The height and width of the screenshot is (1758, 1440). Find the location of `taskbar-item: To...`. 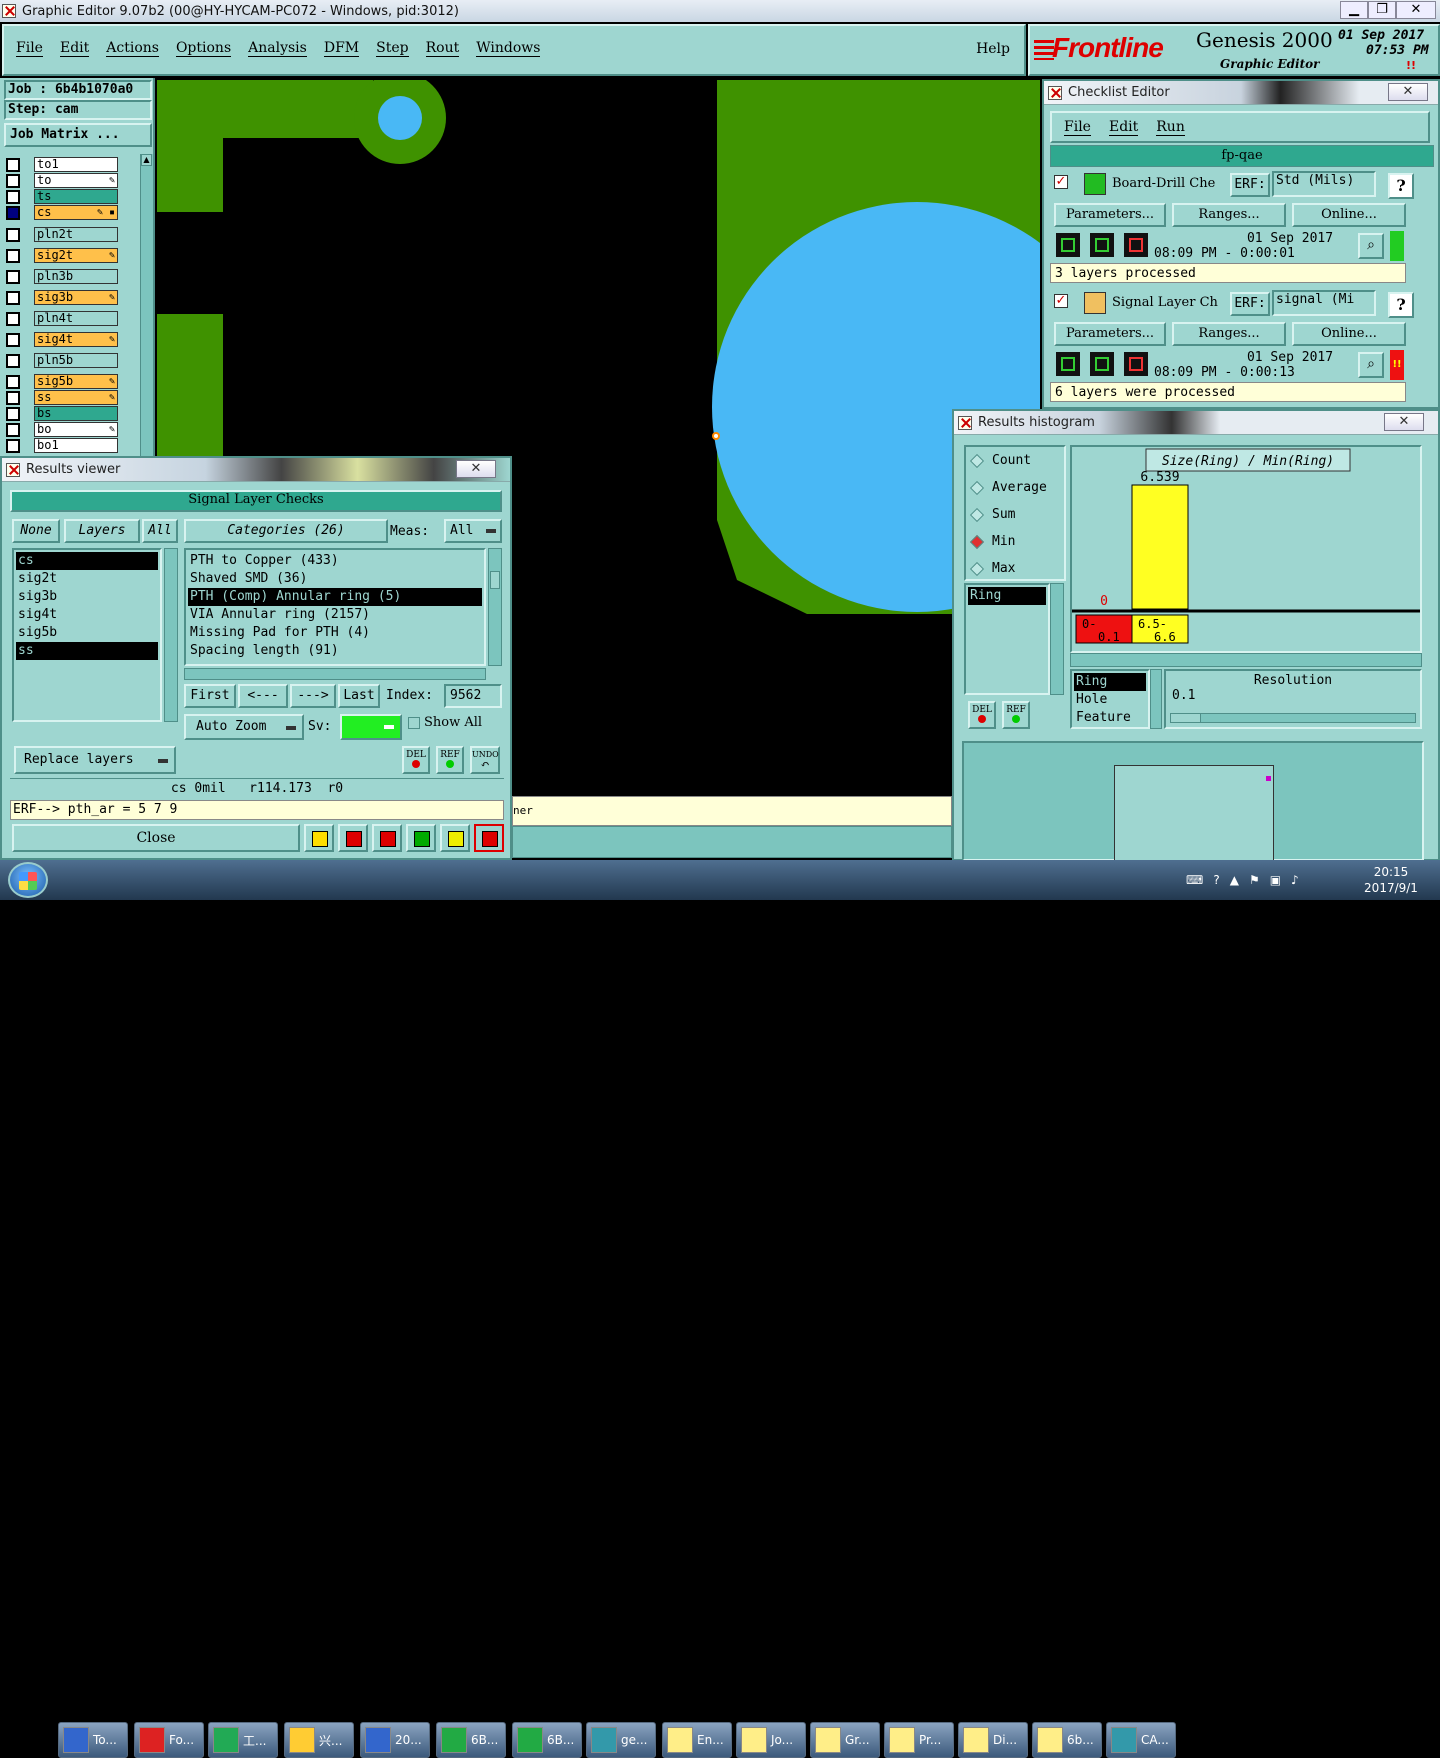

taskbar-item: To... is located at coordinates (93, 1740).